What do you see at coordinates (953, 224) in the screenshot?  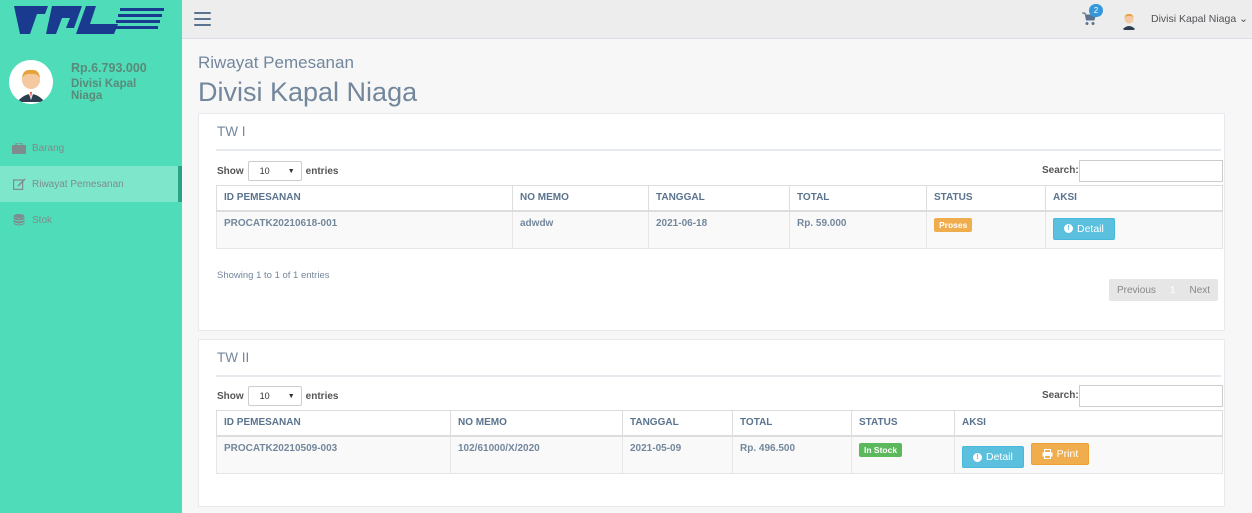 I see `status-badge: Proses` at bounding box center [953, 224].